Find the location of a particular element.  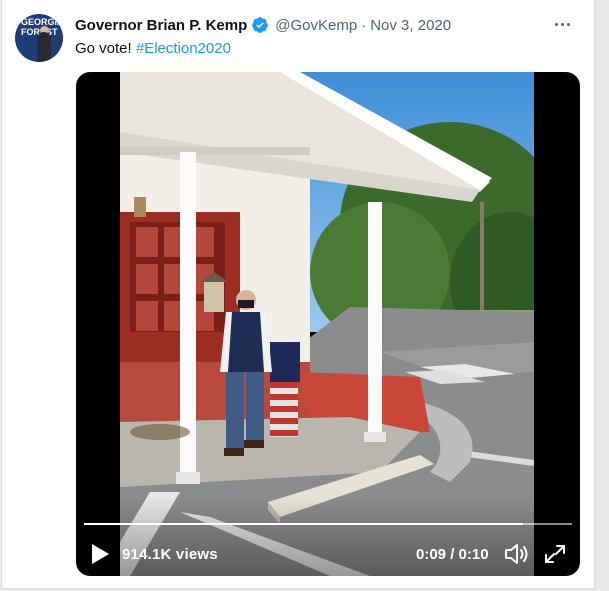

play-icon is located at coordinates (100, 554).